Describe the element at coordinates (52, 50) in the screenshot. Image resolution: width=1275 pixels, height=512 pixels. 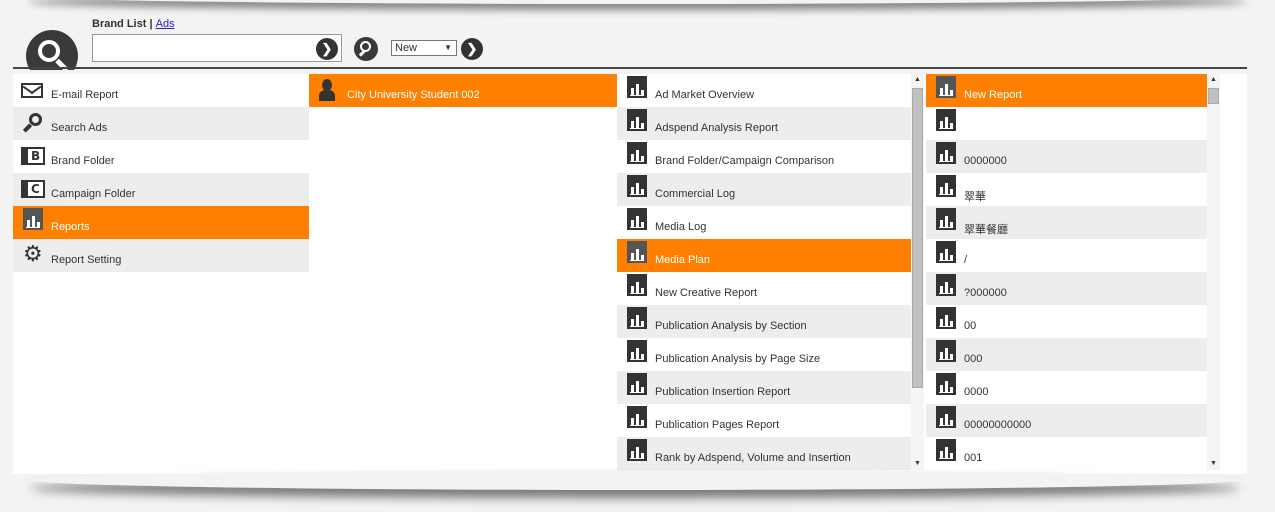
I see `search-logo-icon` at that location.